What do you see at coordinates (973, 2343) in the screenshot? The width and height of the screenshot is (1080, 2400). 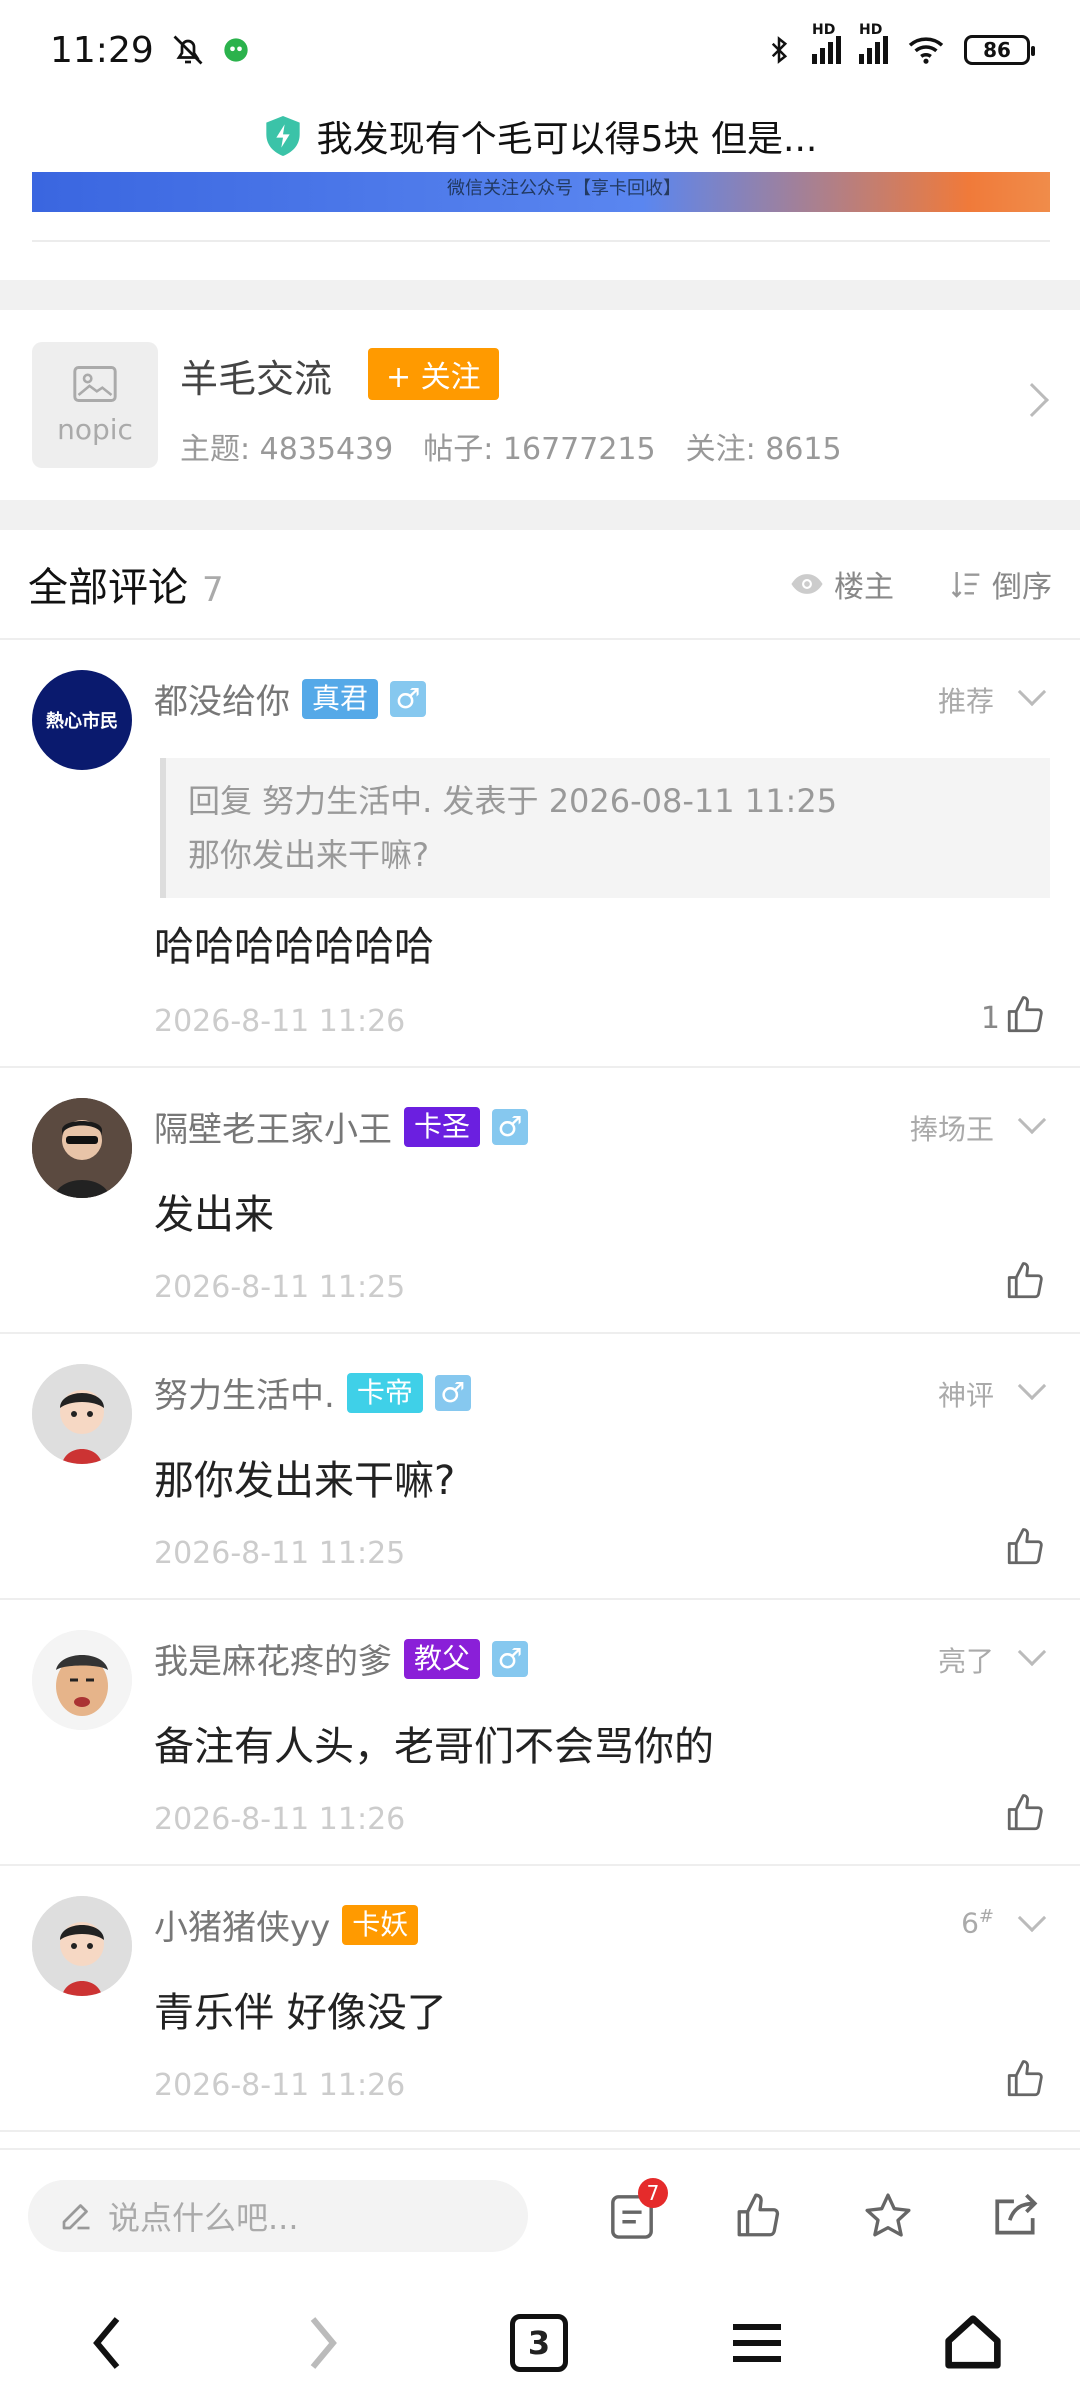 I see `home-button` at bounding box center [973, 2343].